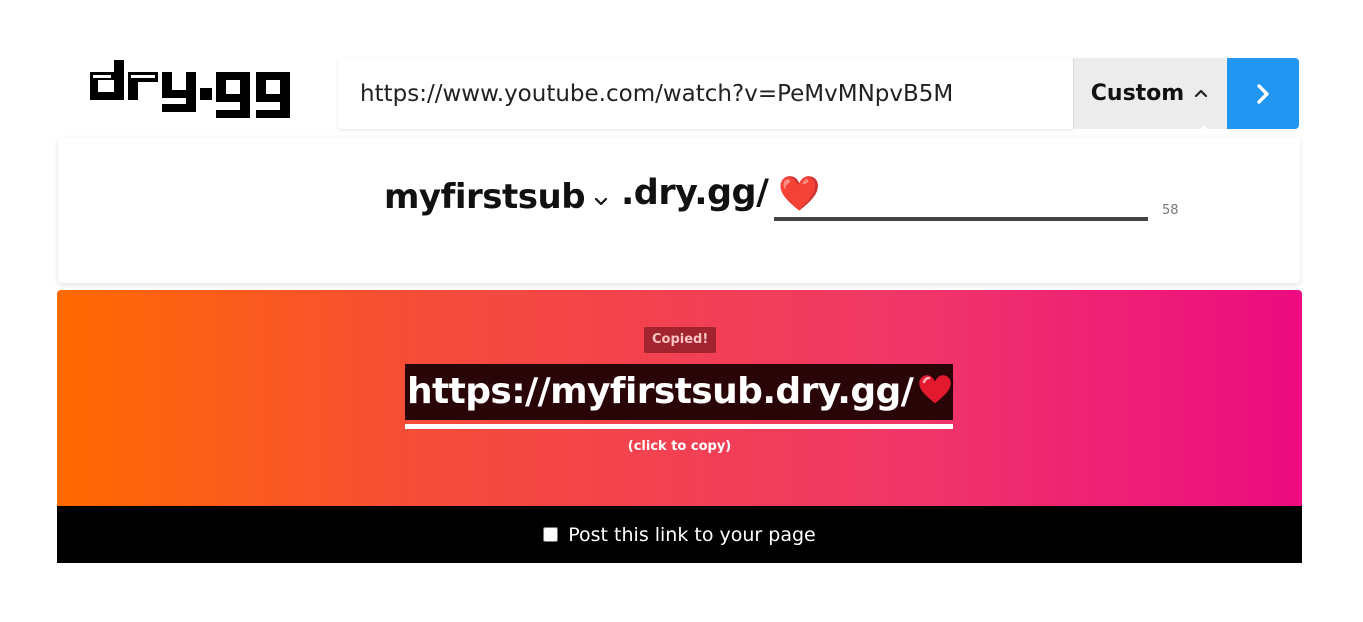 This screenshot has height=622, width=1363. I want to click on heart-icon, so click(935, 389).